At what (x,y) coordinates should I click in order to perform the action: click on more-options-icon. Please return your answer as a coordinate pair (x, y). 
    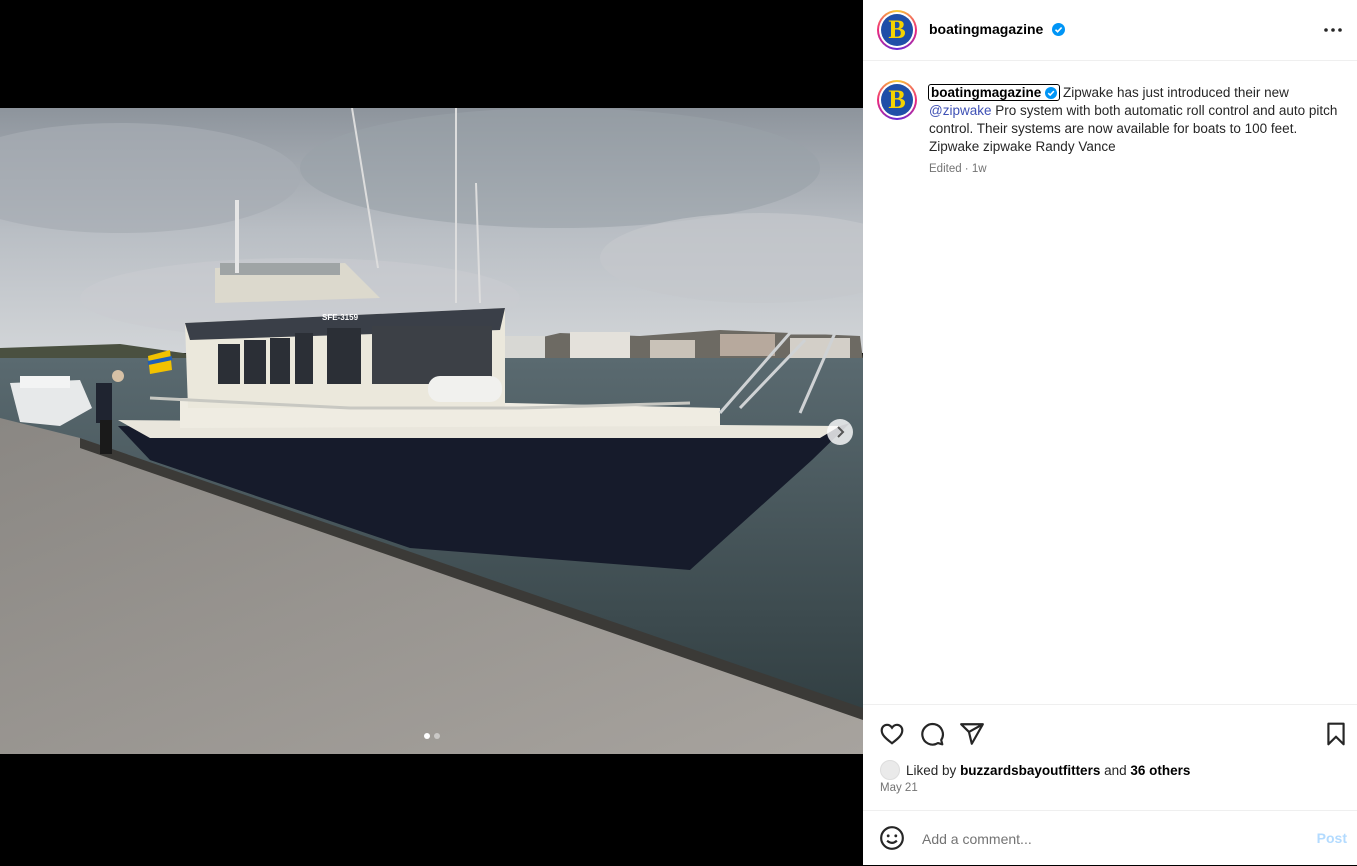
    Looking at the image, I should click on (1333, 30).